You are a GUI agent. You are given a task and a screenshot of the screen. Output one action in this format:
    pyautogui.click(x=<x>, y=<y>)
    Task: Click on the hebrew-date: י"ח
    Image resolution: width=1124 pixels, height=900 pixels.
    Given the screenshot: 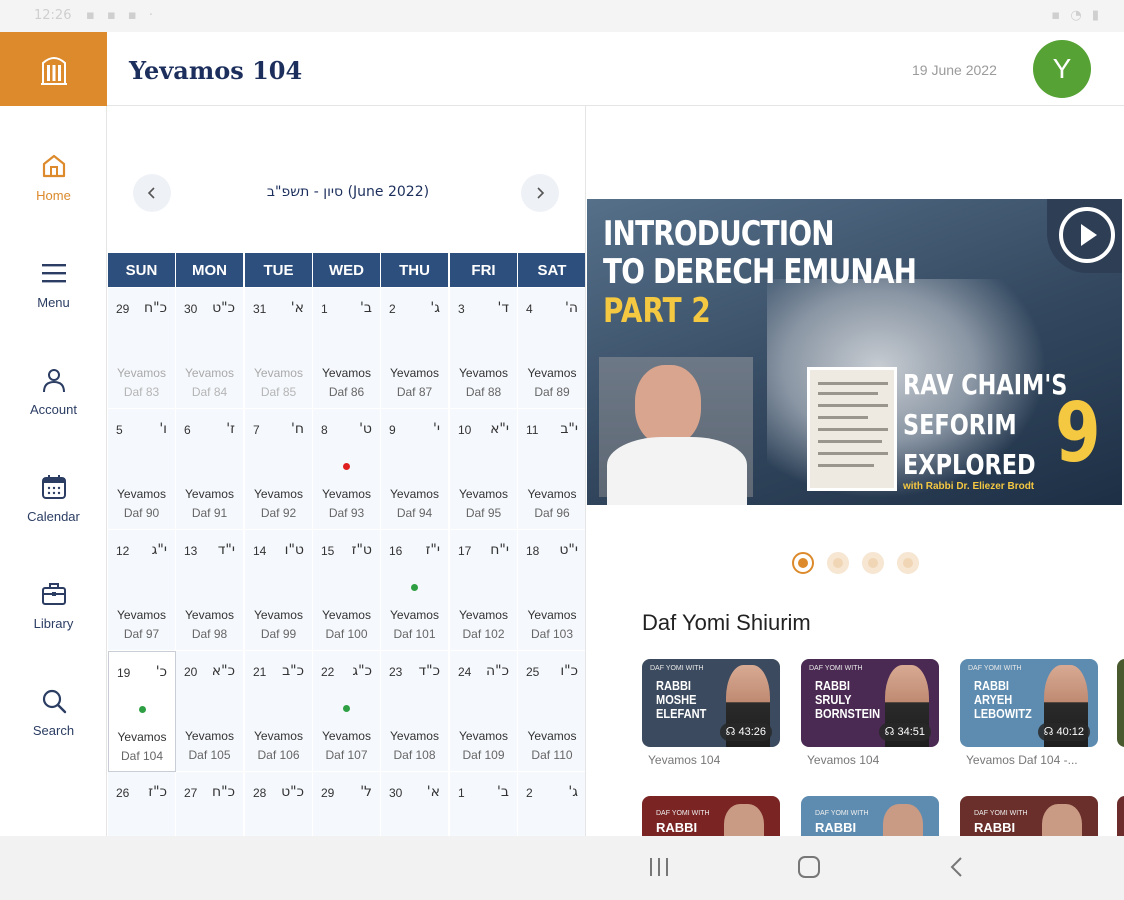 What is the action you would take?
    pyautogui.click(x=499, y=550)
    